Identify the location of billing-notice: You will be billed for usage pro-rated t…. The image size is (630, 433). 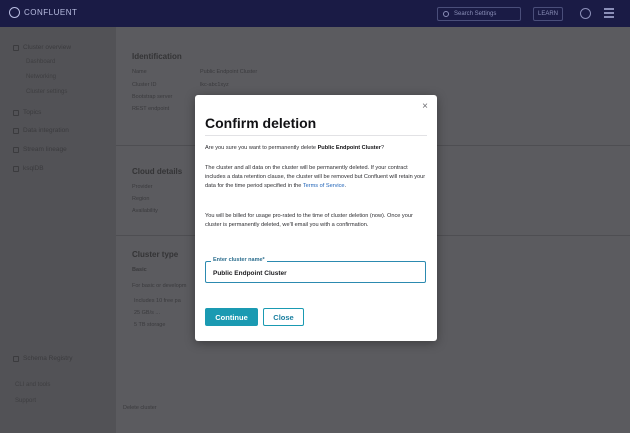
(309, 220).